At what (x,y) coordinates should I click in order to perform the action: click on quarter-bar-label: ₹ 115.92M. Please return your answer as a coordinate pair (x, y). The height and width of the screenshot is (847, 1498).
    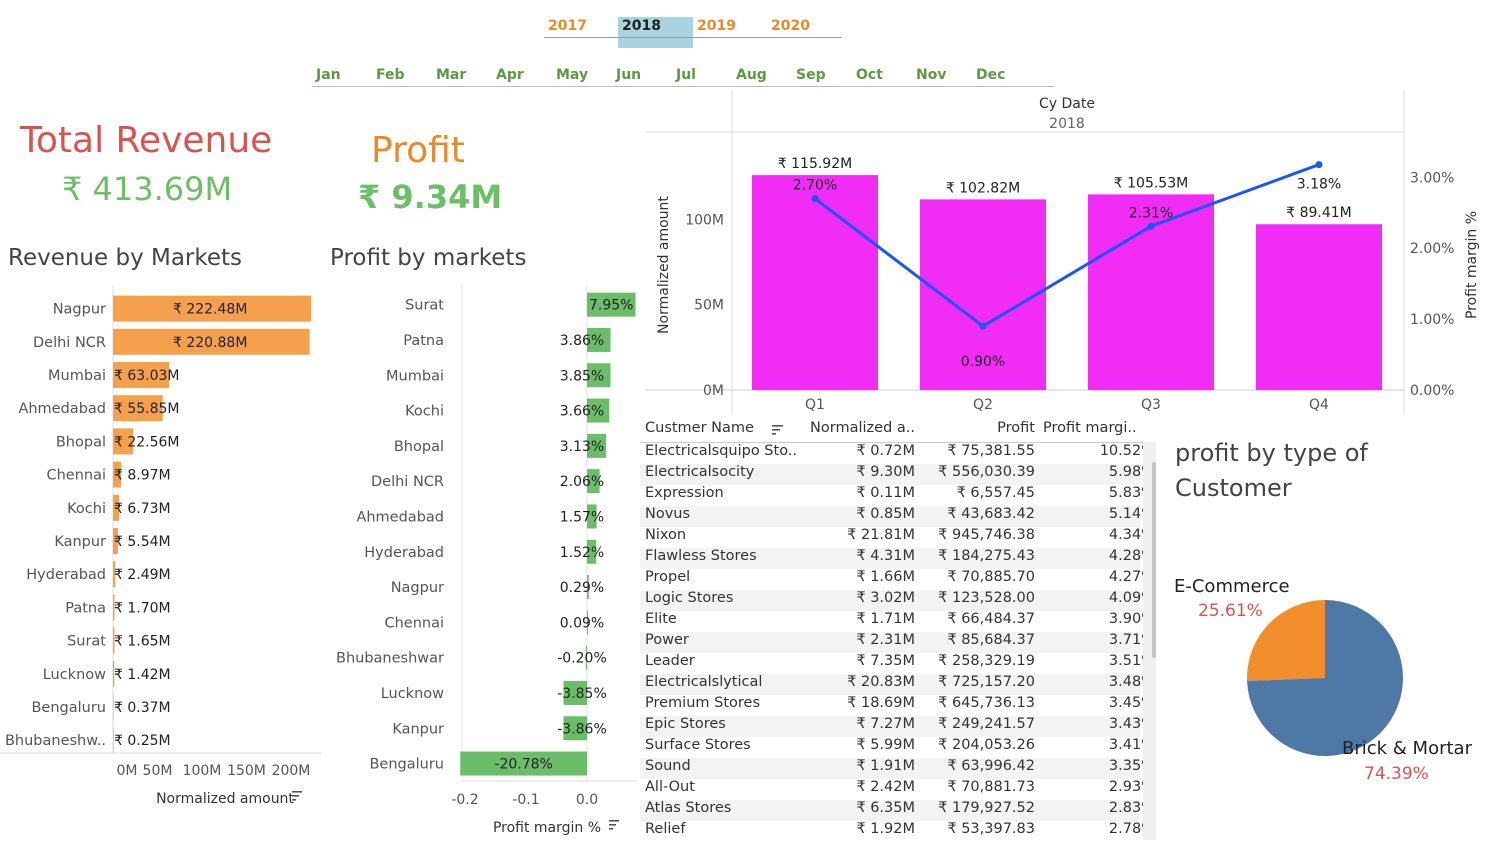
    Looking at the image, I should click on (815, 164).